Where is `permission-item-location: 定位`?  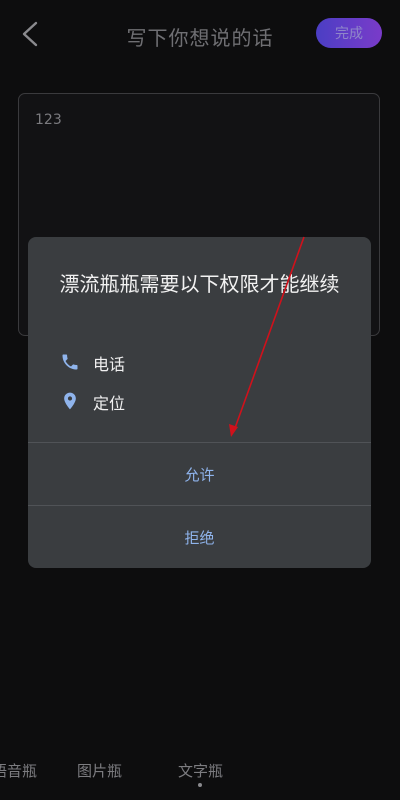 permission-item-location: 定位 is located at coordinates (190, 401).